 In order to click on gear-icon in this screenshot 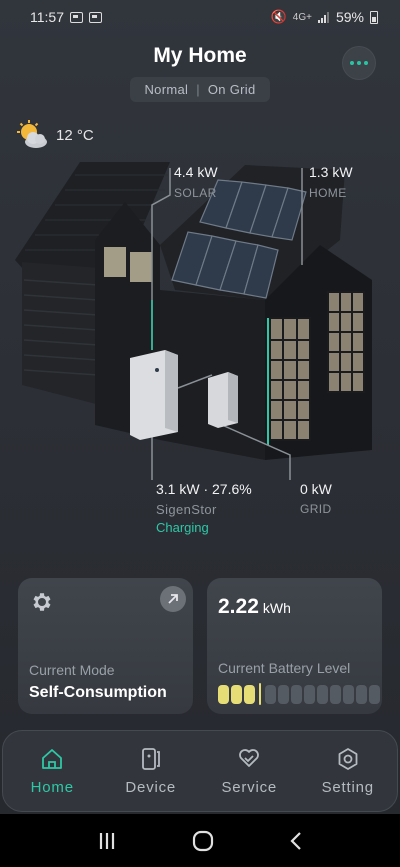, I will do `click(42, 604)`.